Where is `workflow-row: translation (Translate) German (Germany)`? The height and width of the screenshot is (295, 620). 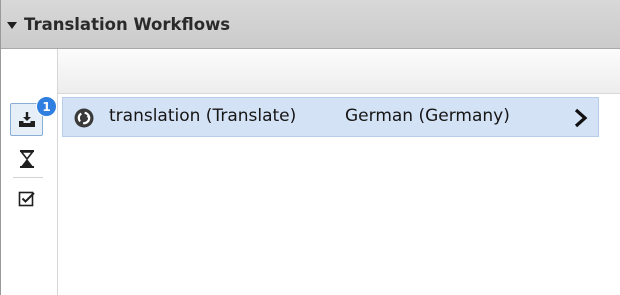 workflow-row: translation (Translate) German (Germany) is located at coordinates (330, 117).